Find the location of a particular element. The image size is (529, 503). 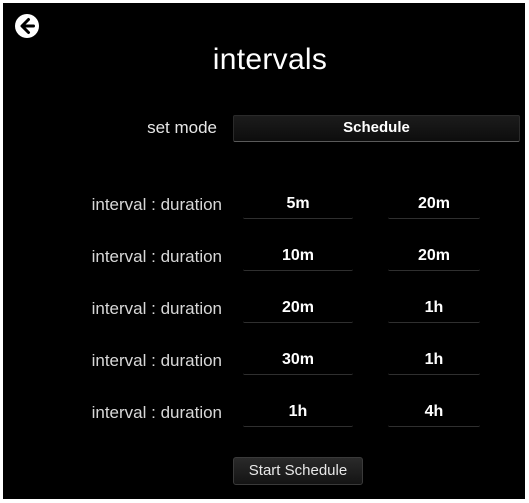

back-button is located at coordinates (27, 26).